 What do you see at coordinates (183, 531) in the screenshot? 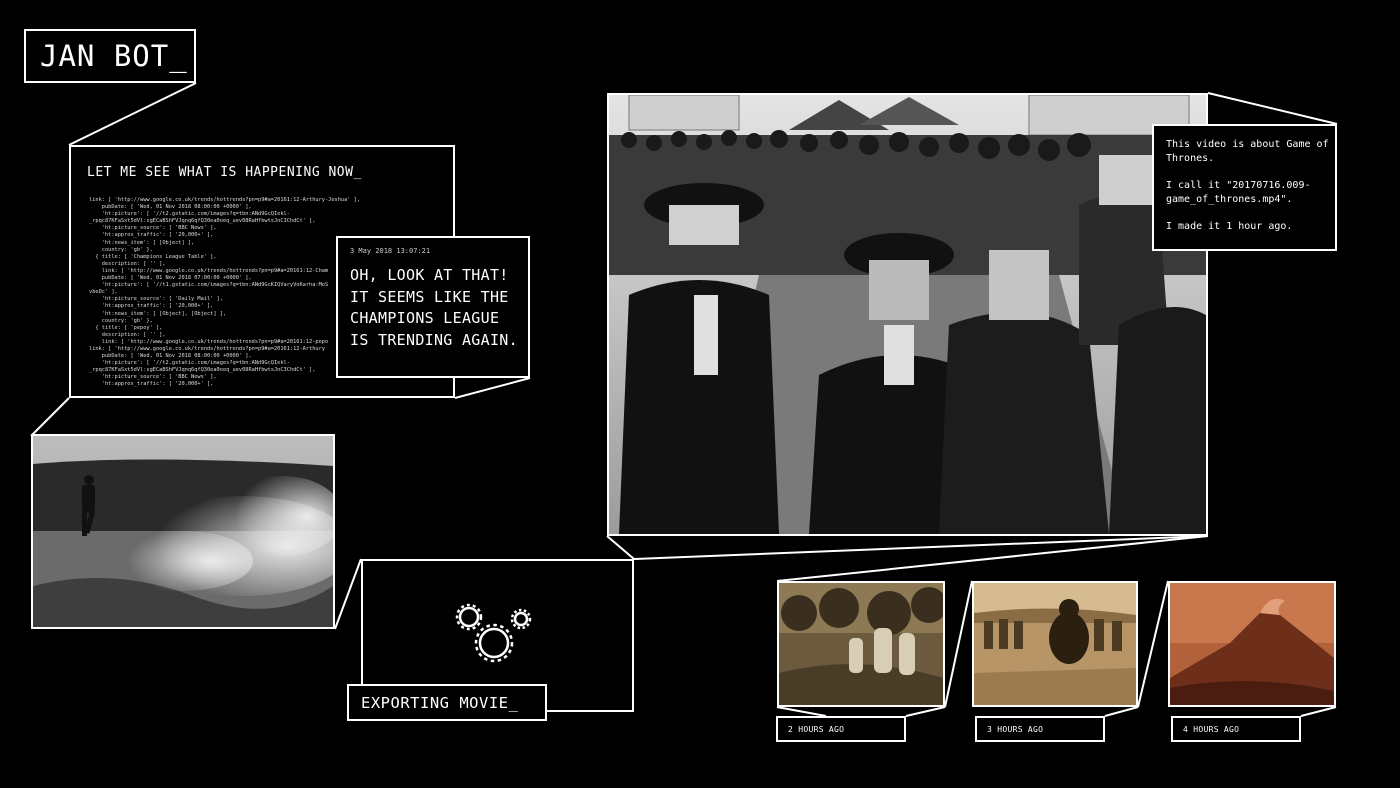
I see `geyser-photo` at bounding box center [183, 531].